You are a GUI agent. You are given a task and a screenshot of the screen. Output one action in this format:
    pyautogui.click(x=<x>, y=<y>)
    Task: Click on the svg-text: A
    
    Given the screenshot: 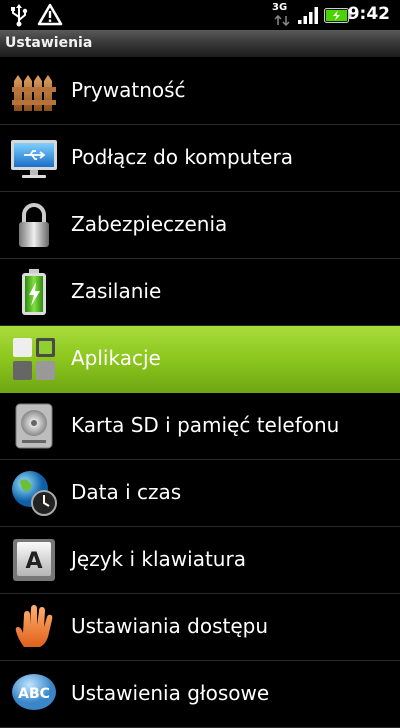 What is the action you would take?
    pyautogui.click(x=33, y=561)
    